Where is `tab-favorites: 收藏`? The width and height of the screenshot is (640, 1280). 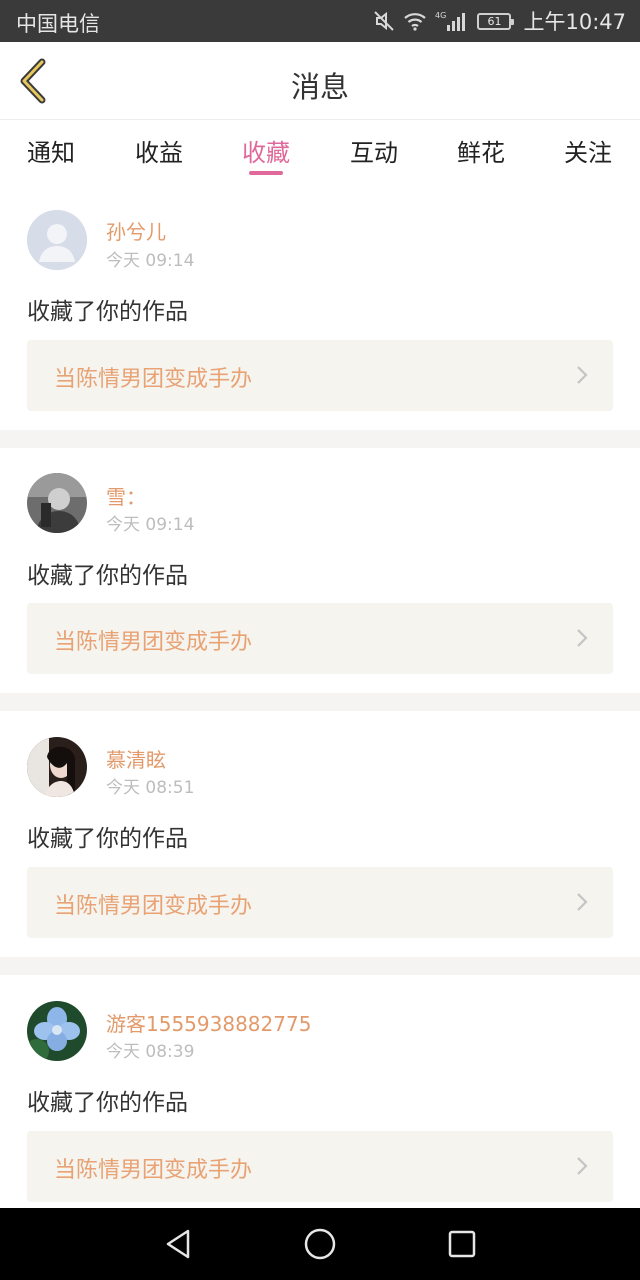
tab-favorites: 收藏 is located at coordinates (266, 150).